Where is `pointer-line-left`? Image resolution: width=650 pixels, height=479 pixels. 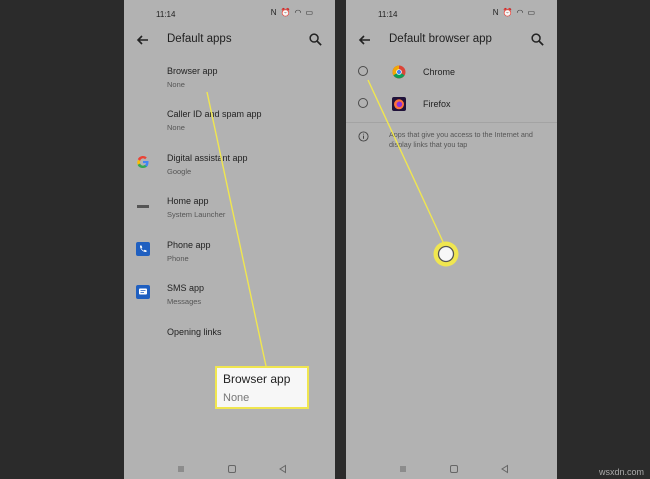 pointer-line-left is located at coordinates (236, 229).